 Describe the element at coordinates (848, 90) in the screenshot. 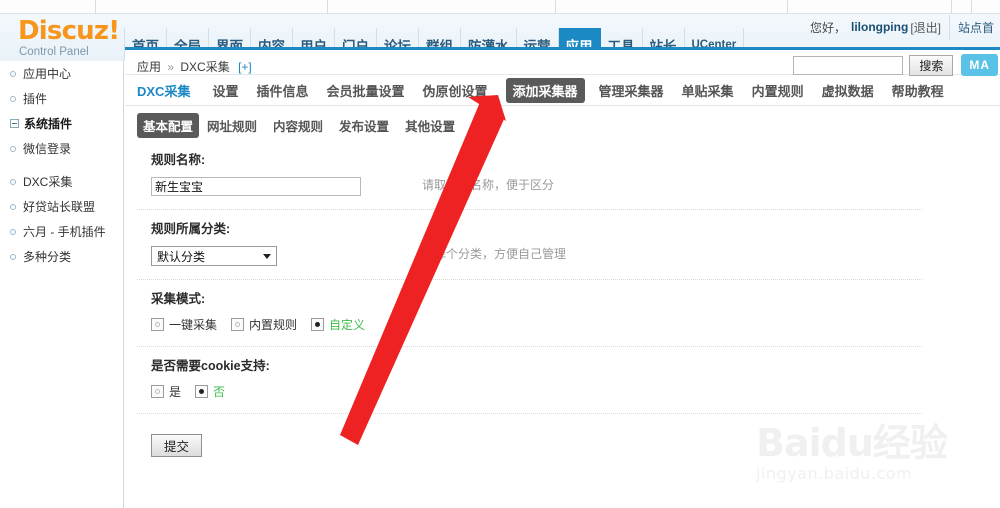

I see `tab-9: 虚拟数据` at that location.